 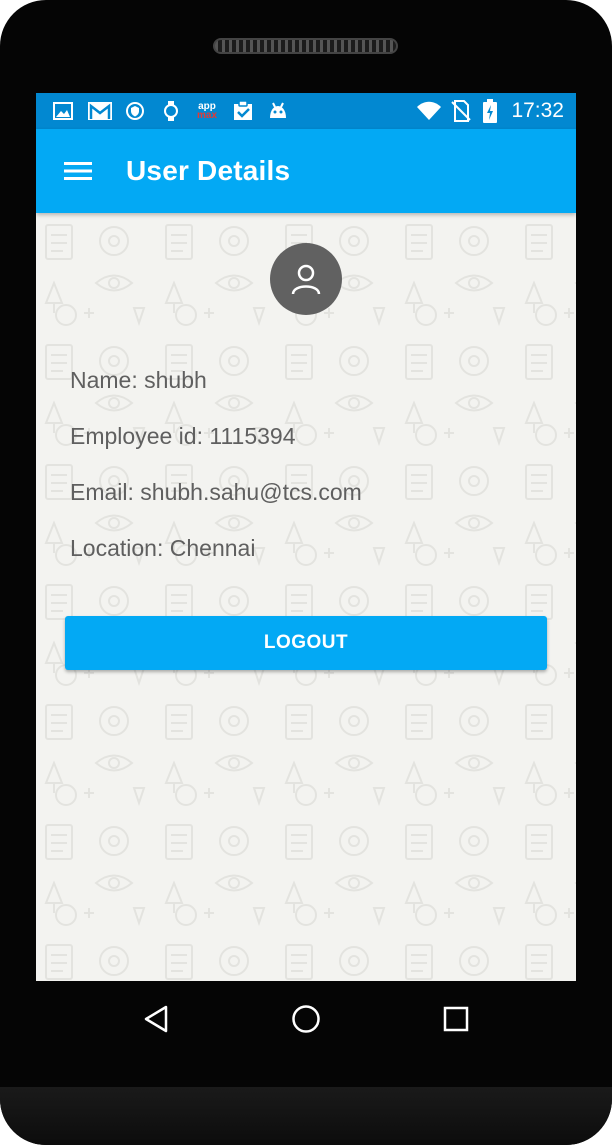 I want to click on logout-button: LOGOUT, so click(x=306, y=643).